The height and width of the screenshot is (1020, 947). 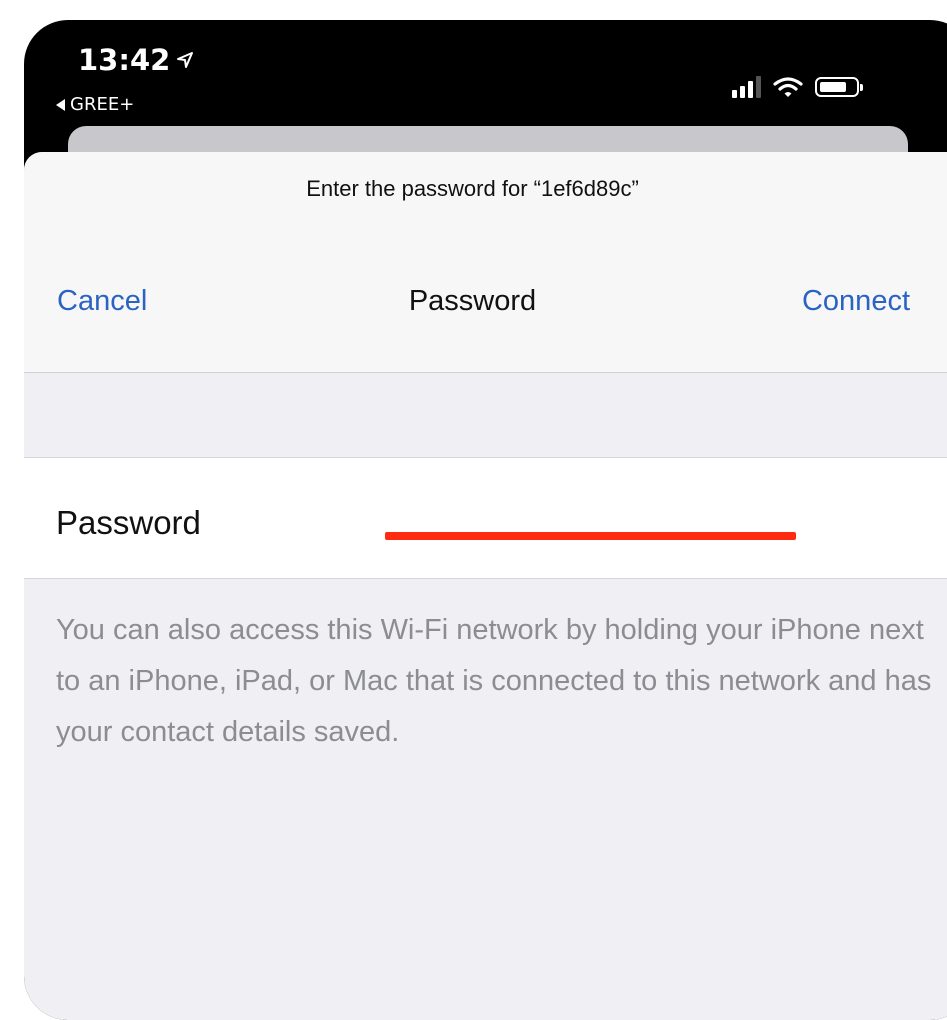 What do you see at coordinates (472, 301) in the screenshot?
I see `sheet-title: Password` at bounding box center [472, 301].